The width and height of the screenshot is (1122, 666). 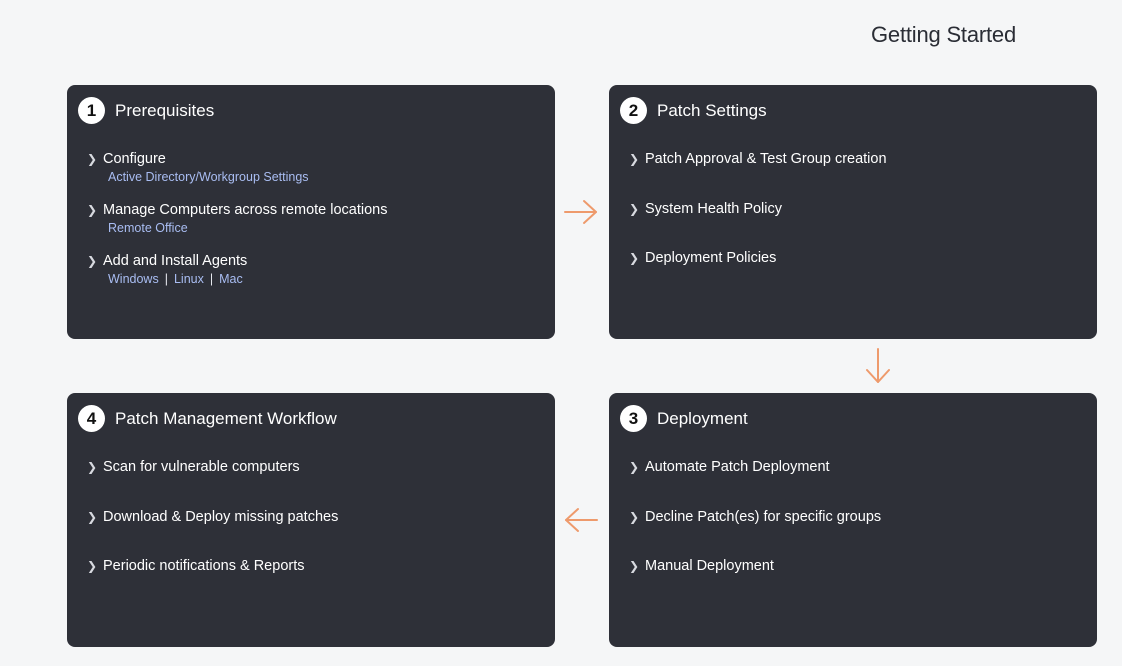 I want to click on item-notifications-reports: ❯ Periodic notifications & Reports, so click(x=313, y=566).